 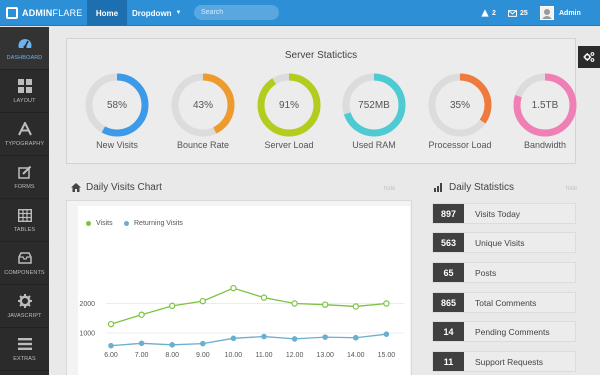 I want to click on gauge-label: Processor Load, so click(x=460, y=145).